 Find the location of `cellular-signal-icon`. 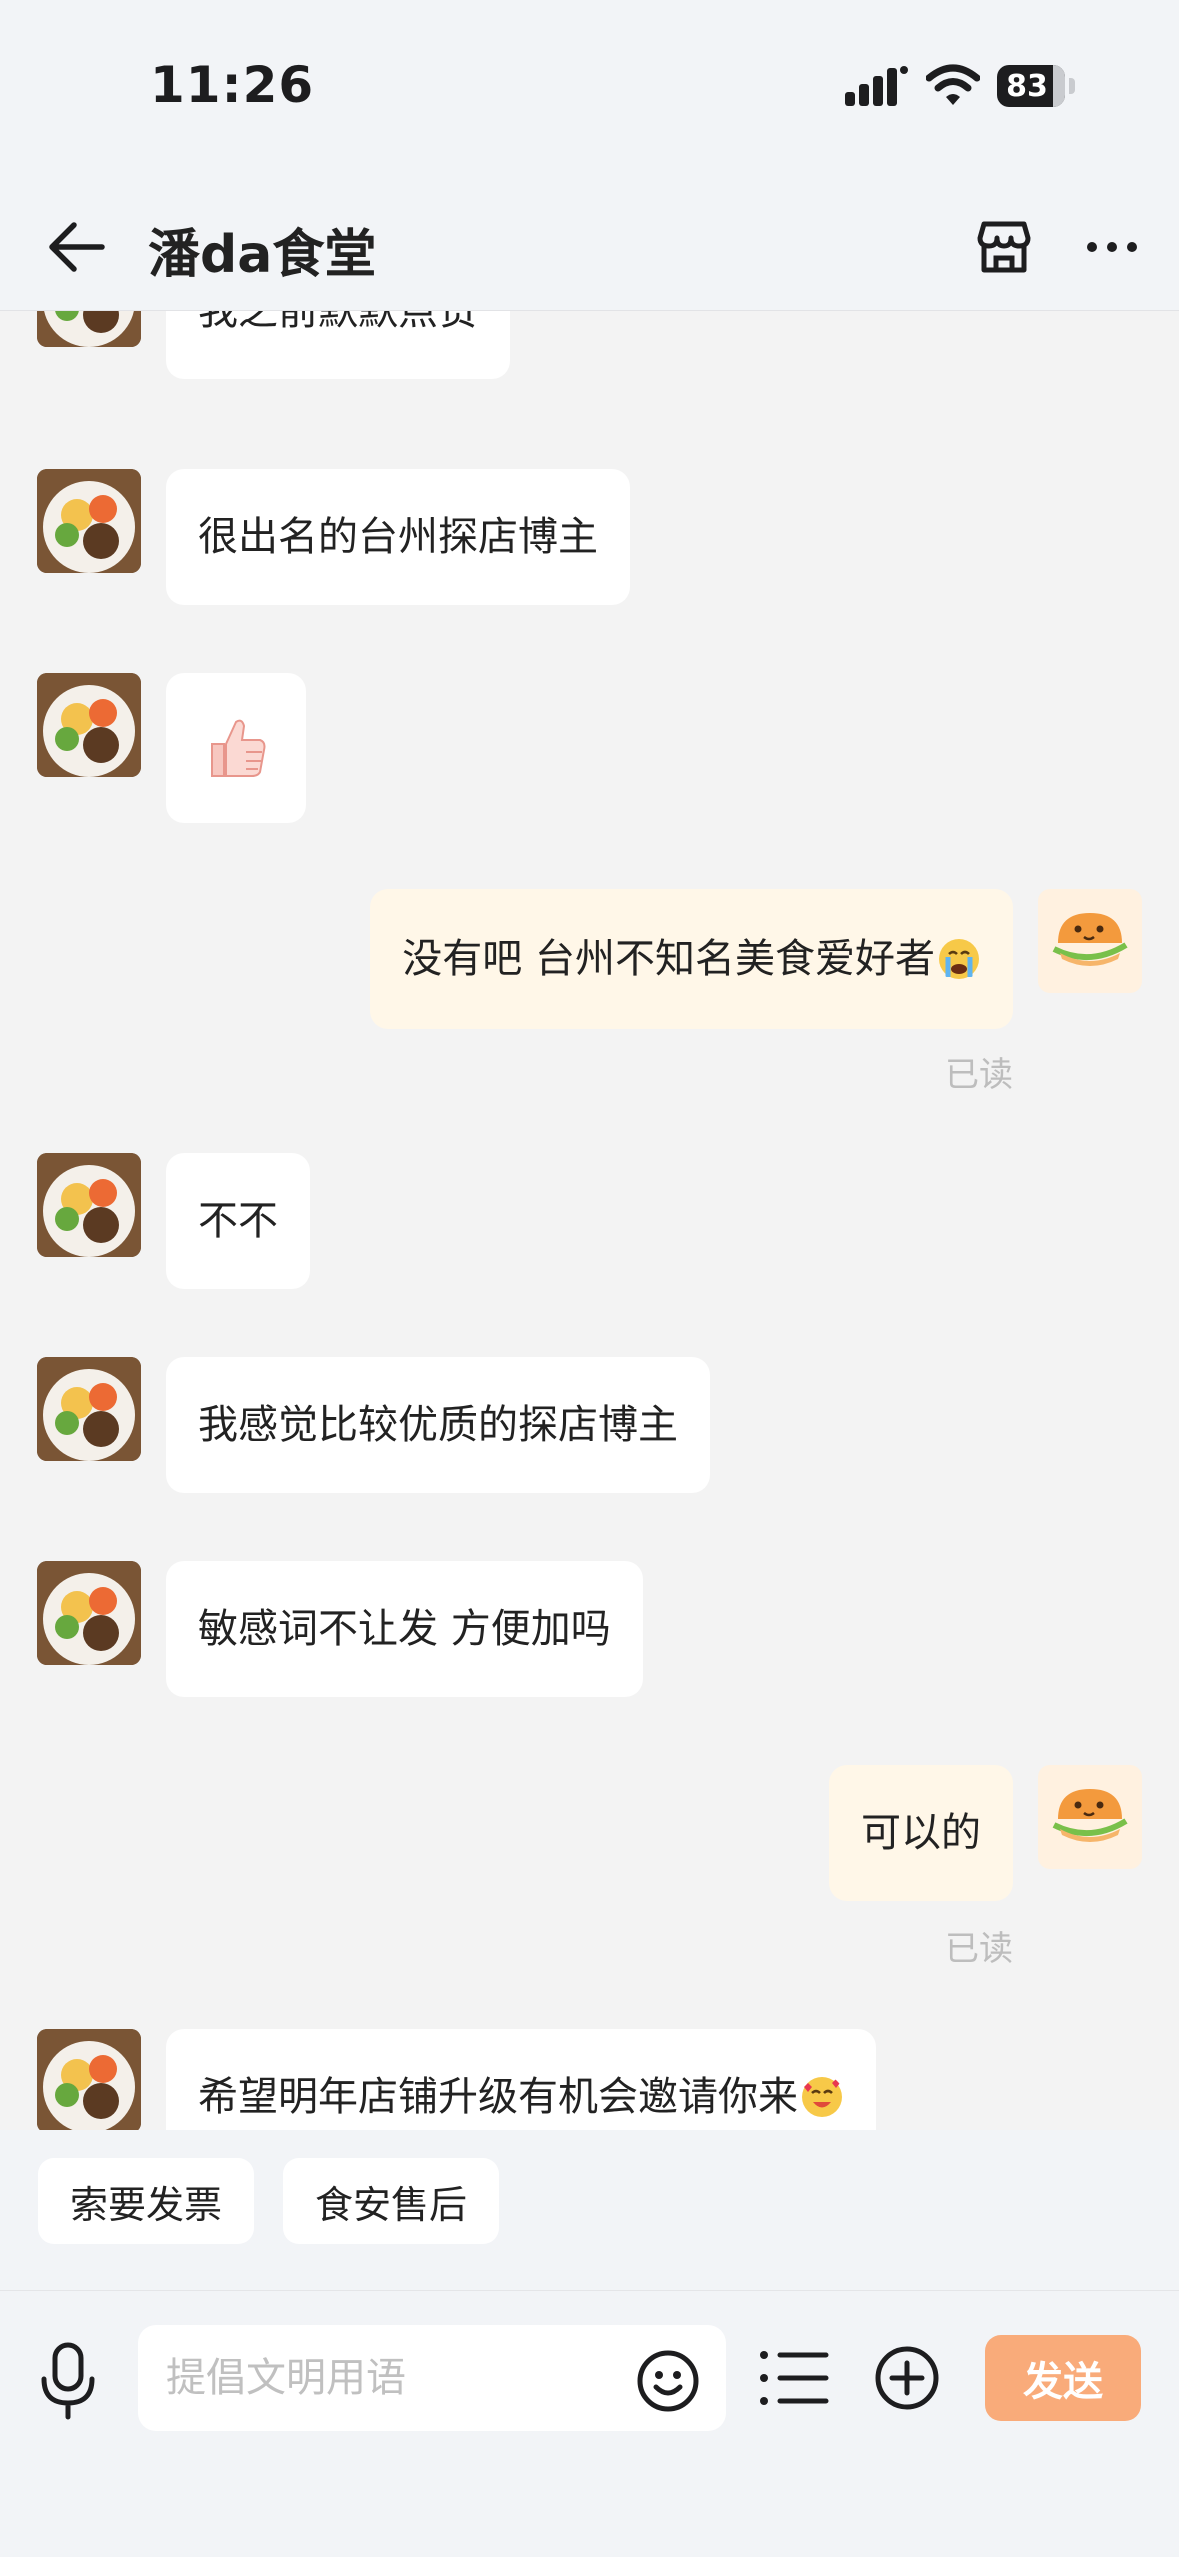

cellular-signal-icon is located at coordinates (876, 86).